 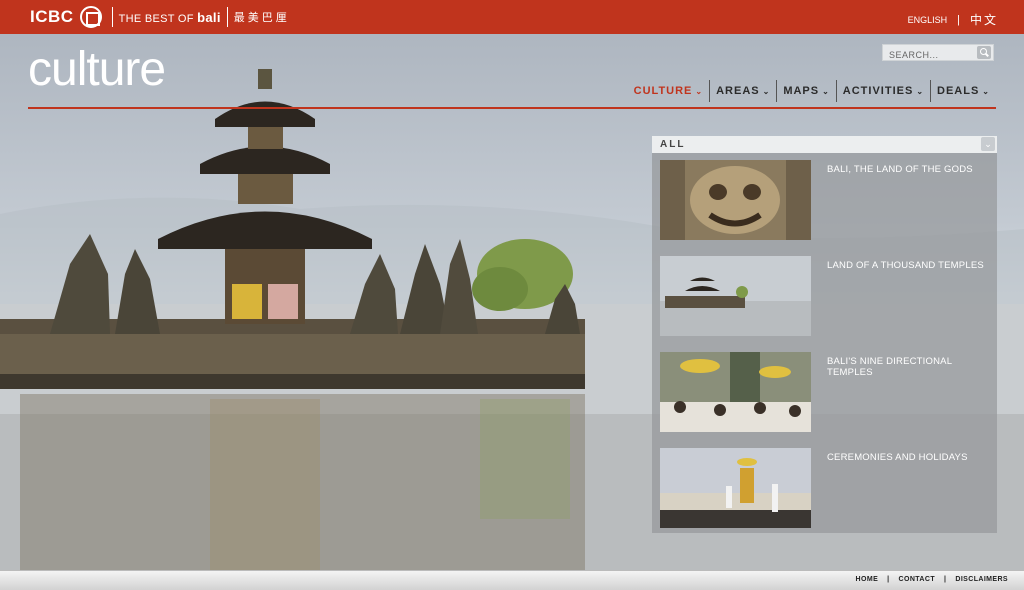 I want to click on footer-link-disclaimers: DISCLAIMERS, so click(x=981, y=579).